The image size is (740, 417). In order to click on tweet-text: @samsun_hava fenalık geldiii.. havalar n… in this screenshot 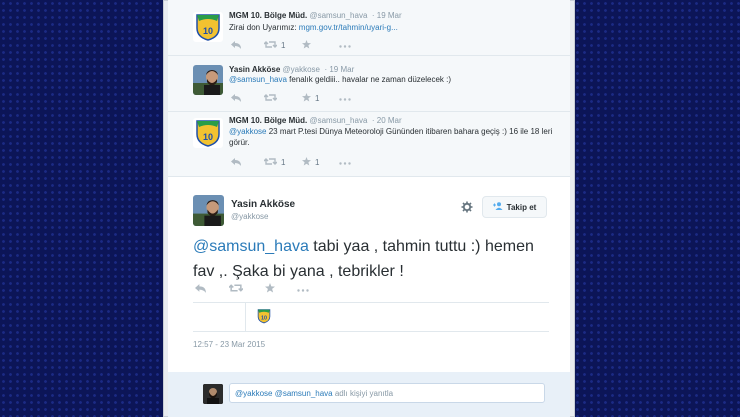, I will do `click(394, 79)`.